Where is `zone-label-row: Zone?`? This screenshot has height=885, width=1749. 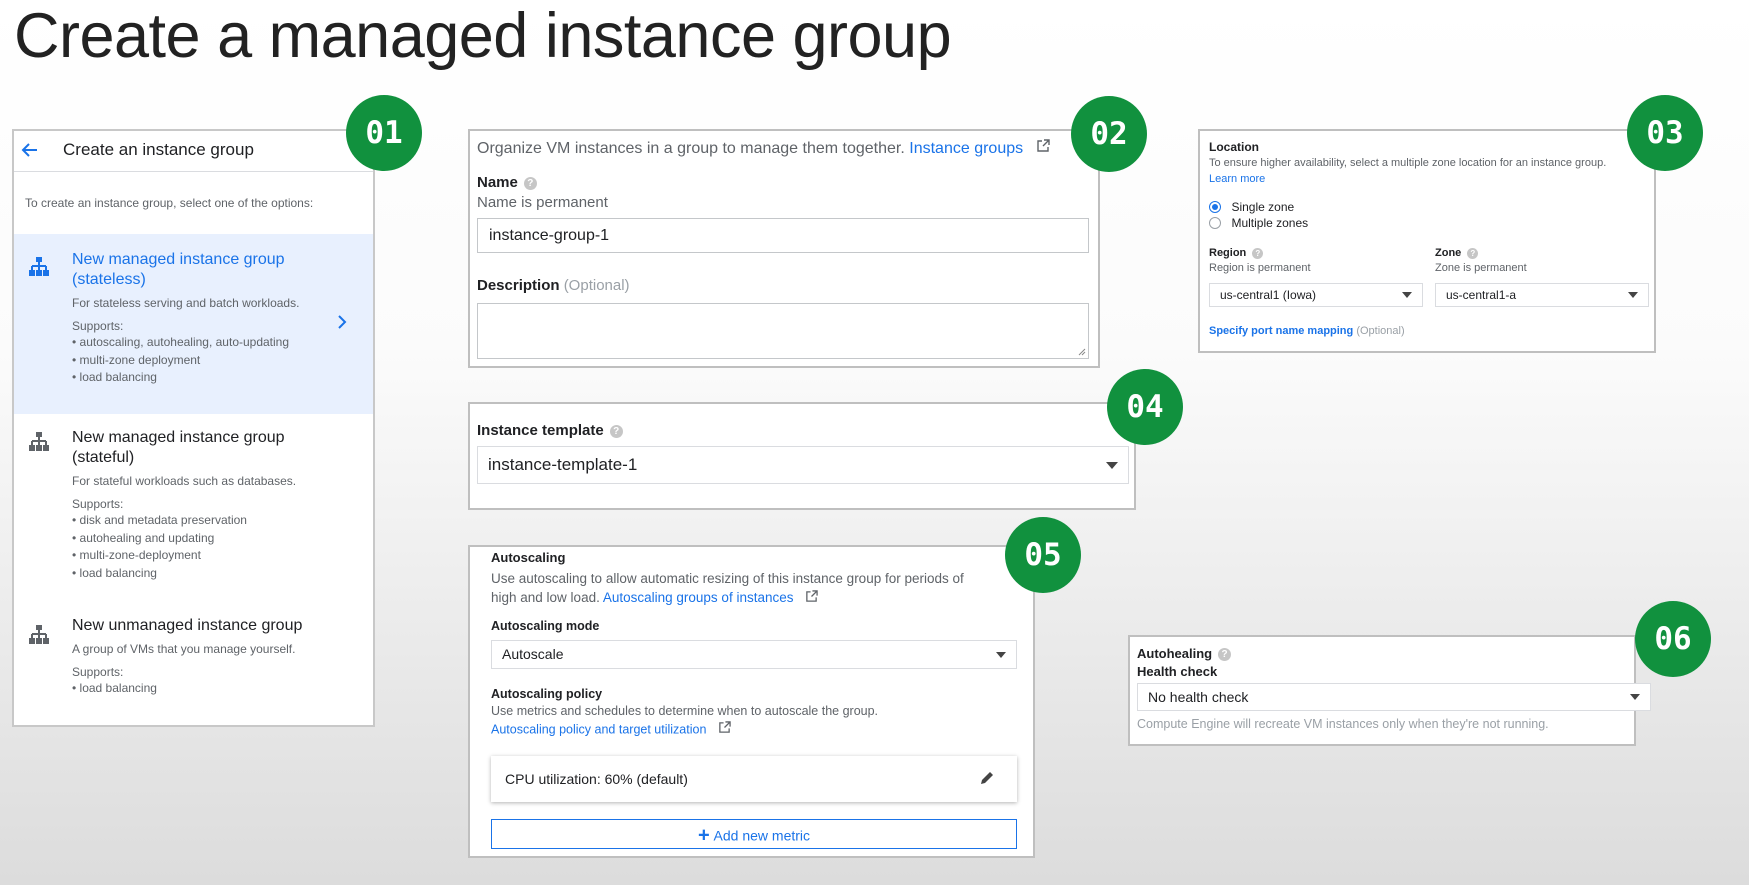
zone-label-row: Zone? is located at coordinates (1457, 253).